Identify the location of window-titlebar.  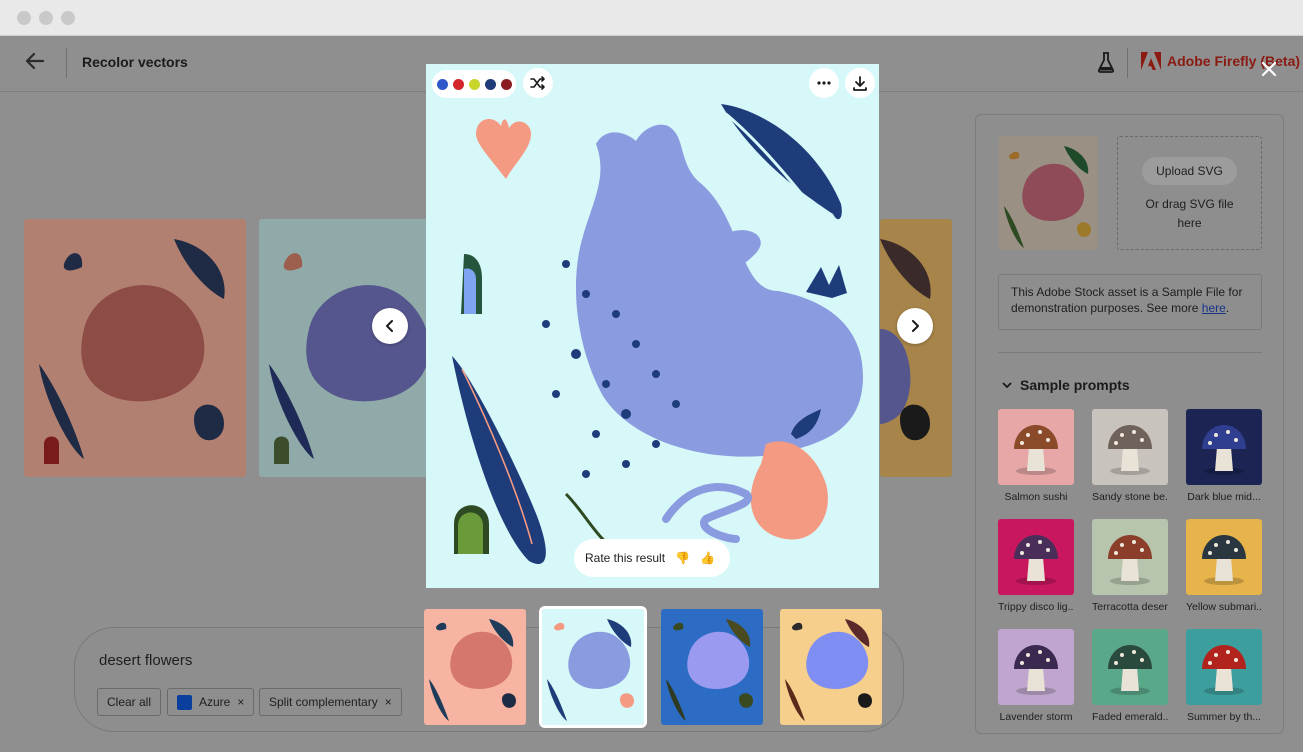
(651, 18).